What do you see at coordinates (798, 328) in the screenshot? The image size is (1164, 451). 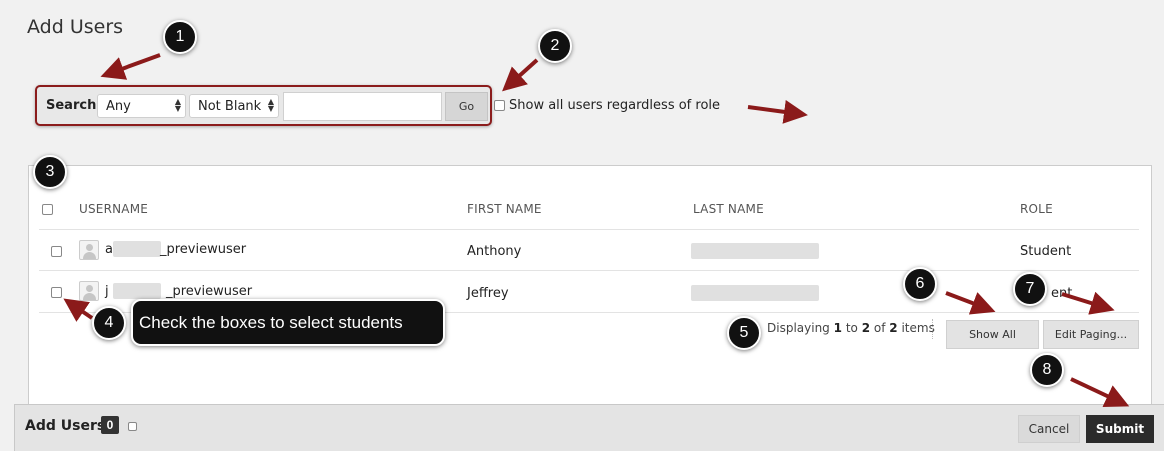 I see `paging-text-displaying: Displaying` at bounding box center [798, 328].